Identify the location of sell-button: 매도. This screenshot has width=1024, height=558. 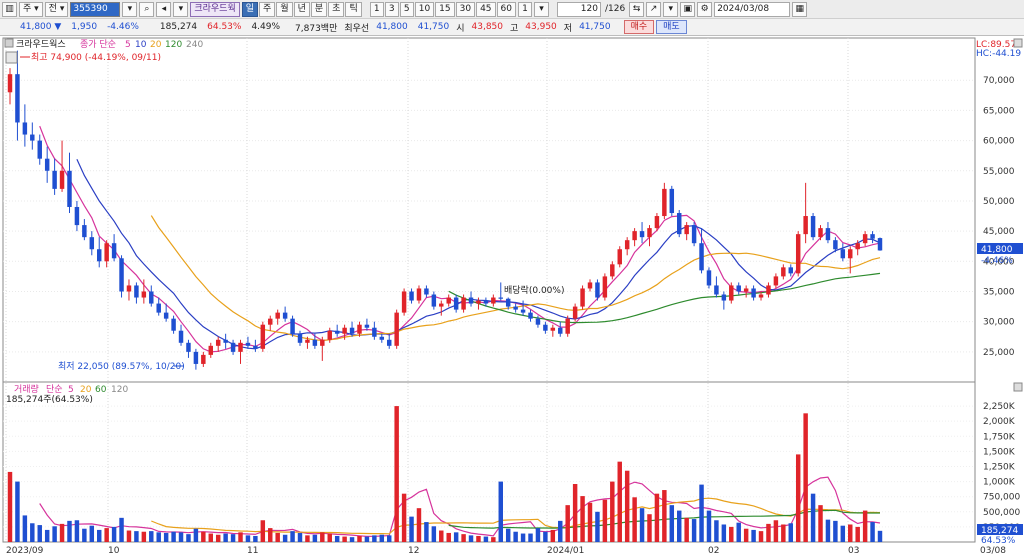
(671, 27).